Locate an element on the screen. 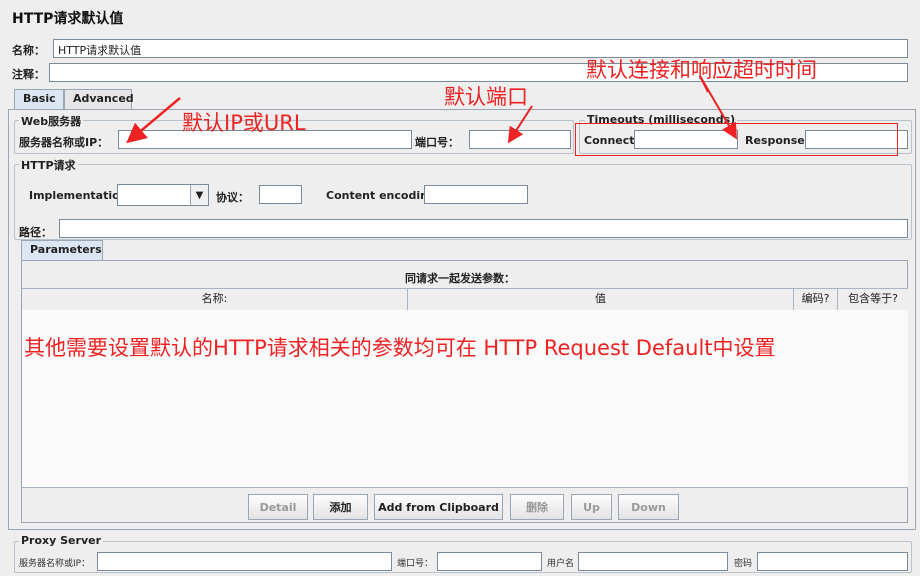  annotation-arrows is located at coordinates (432, 109).